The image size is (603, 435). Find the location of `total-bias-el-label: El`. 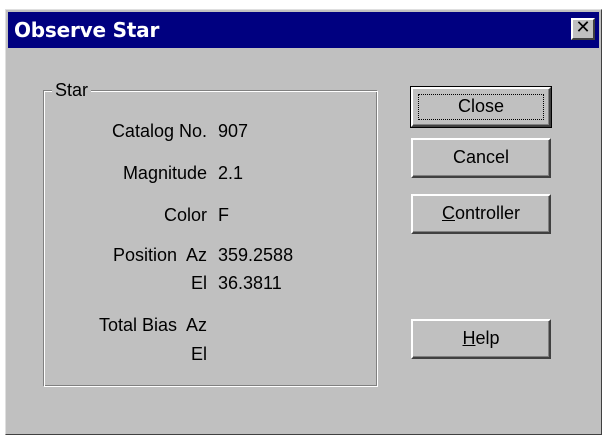

total-bias-el-label: El is located at coordinates (198, 354).